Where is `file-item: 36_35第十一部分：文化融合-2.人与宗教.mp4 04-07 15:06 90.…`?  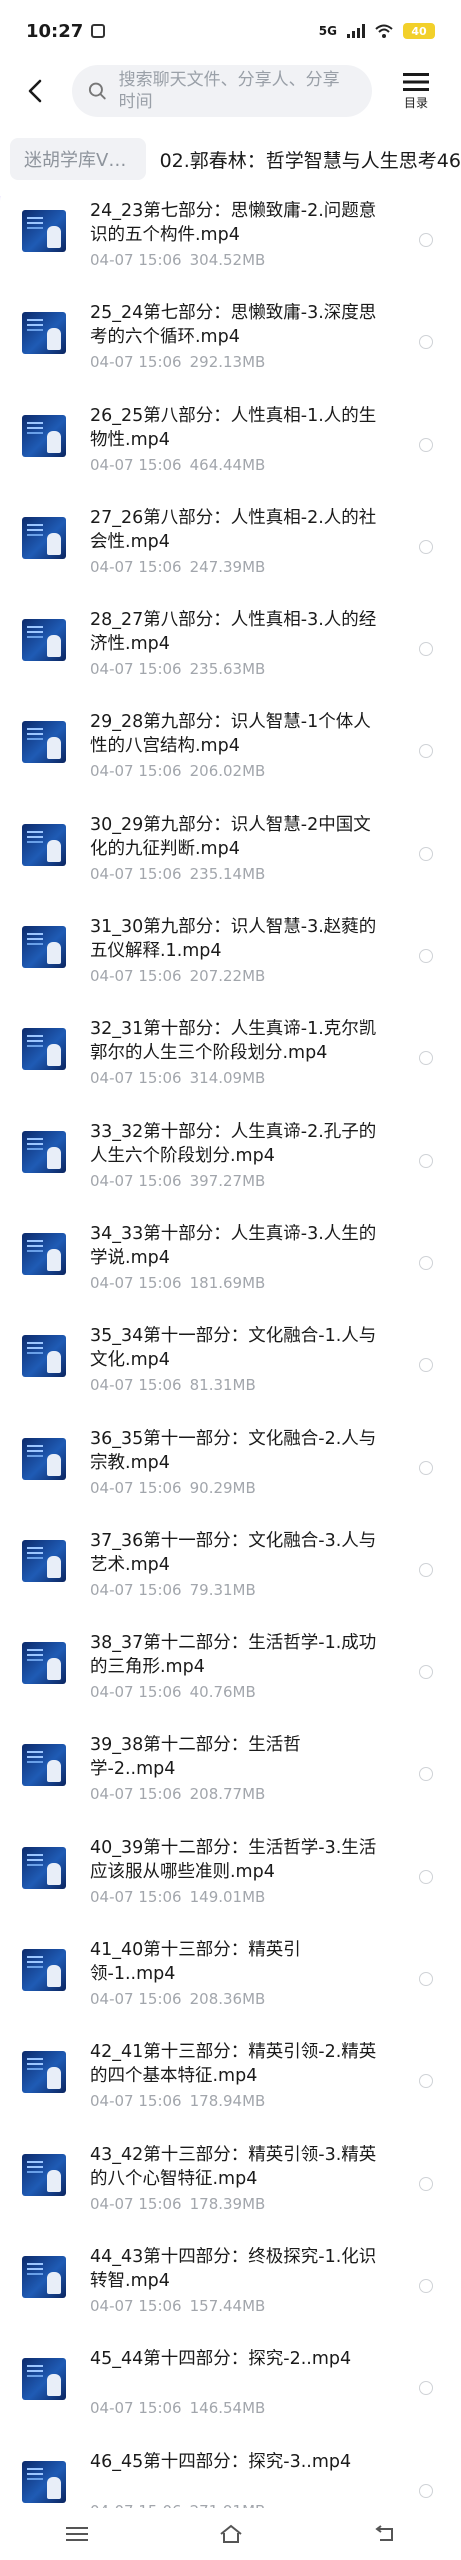 file-item: 36_35第十一部分：文化融合-2.人与宗教.mp4 04-07 15:06 90.… is located at coordinates (230, 1464).